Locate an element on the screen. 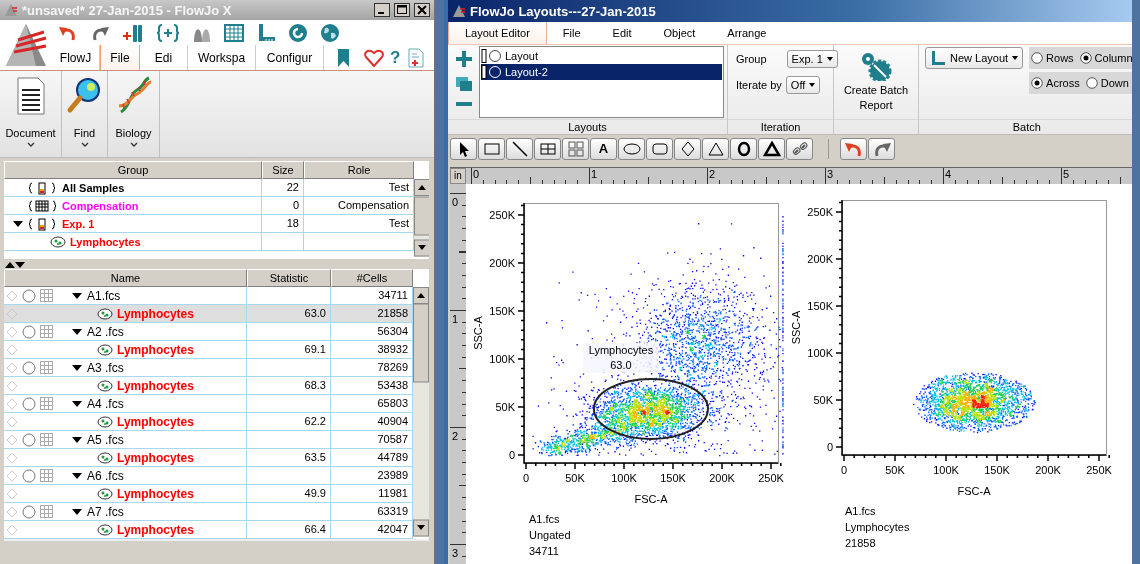 Image resolution: width=1140 pixels, height=564 pixels. caption-line: 21858 is located at coordinates (861, 543).